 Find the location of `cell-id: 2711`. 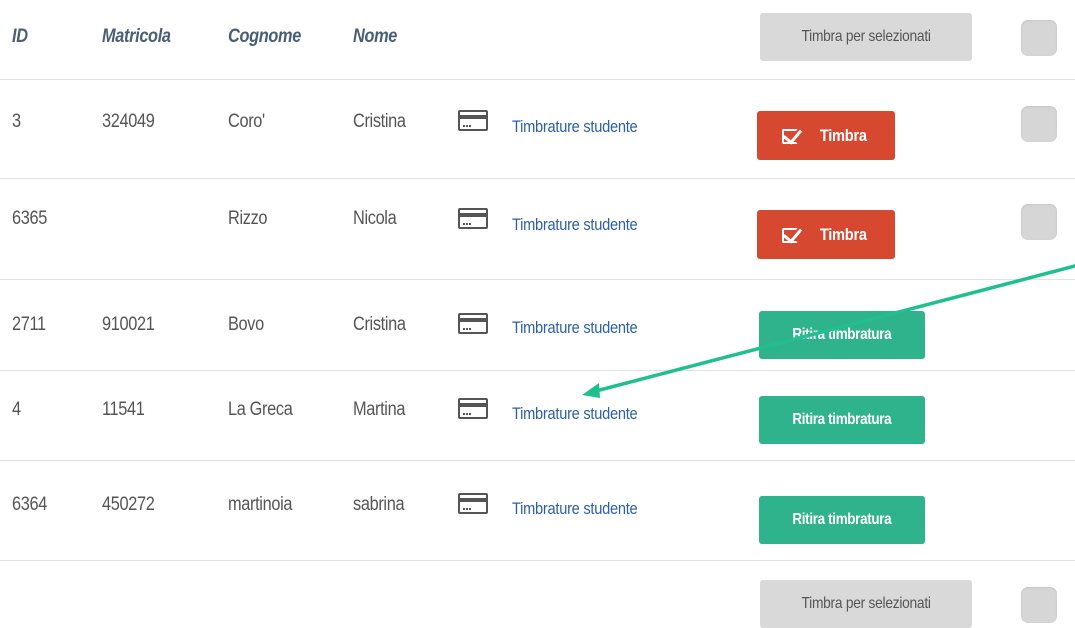

cell-id: 2711 is located at coordinates (29, 324).